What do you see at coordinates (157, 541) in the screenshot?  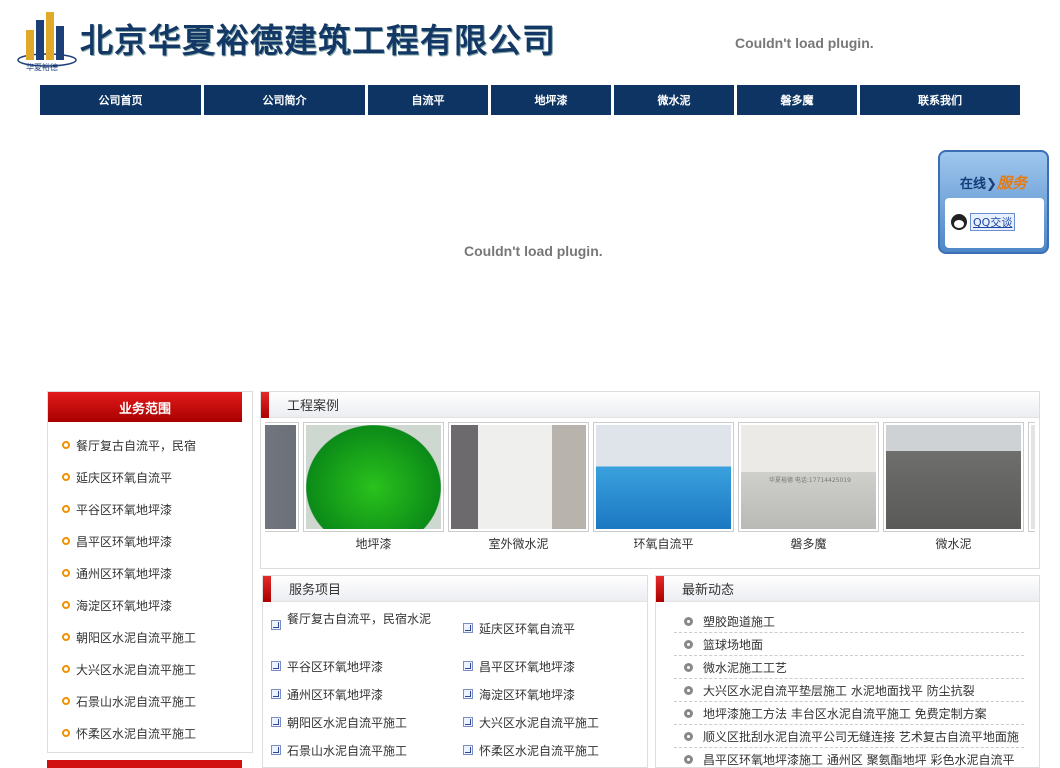 I see `sidebar-item: 昌平区环氧地坪漆` at bounding box center [157, 541].